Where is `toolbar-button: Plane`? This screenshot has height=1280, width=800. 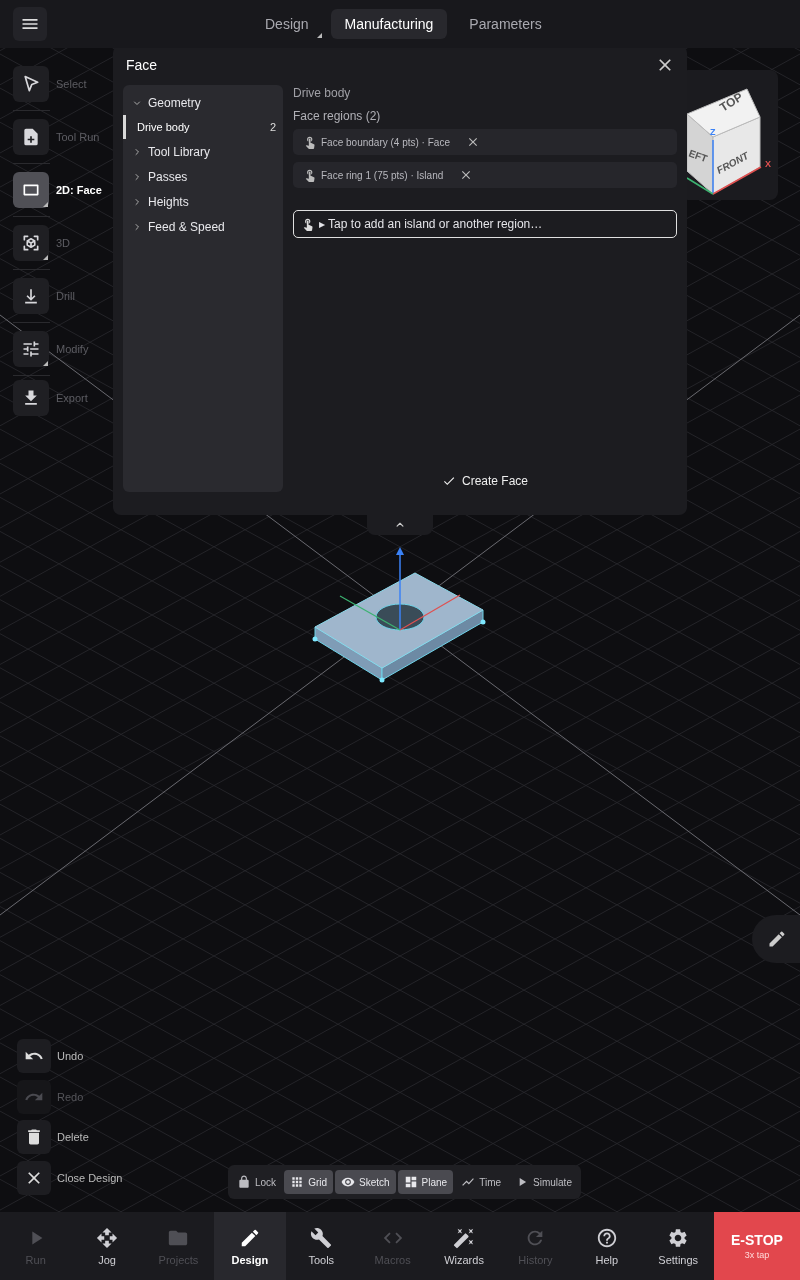
toolbar-button: Plane is located at coordinates (425, 1182).